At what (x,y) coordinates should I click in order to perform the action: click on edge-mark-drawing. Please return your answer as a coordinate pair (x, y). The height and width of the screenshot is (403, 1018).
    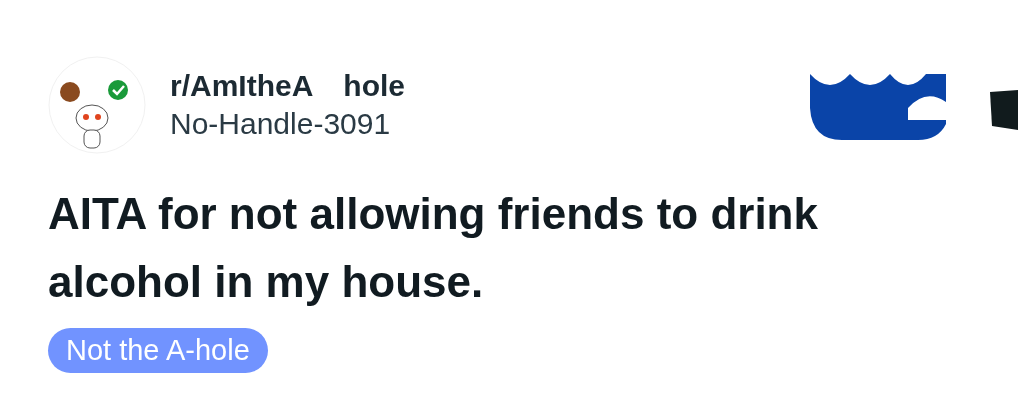
    Looking at the image, I should click on (1004, 110).